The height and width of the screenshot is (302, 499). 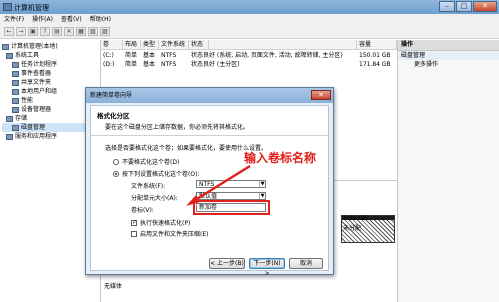 What do you see at coordinates (9, 118) in the screenshot?
I see `storage-icon` at bounding box center [9, 118].